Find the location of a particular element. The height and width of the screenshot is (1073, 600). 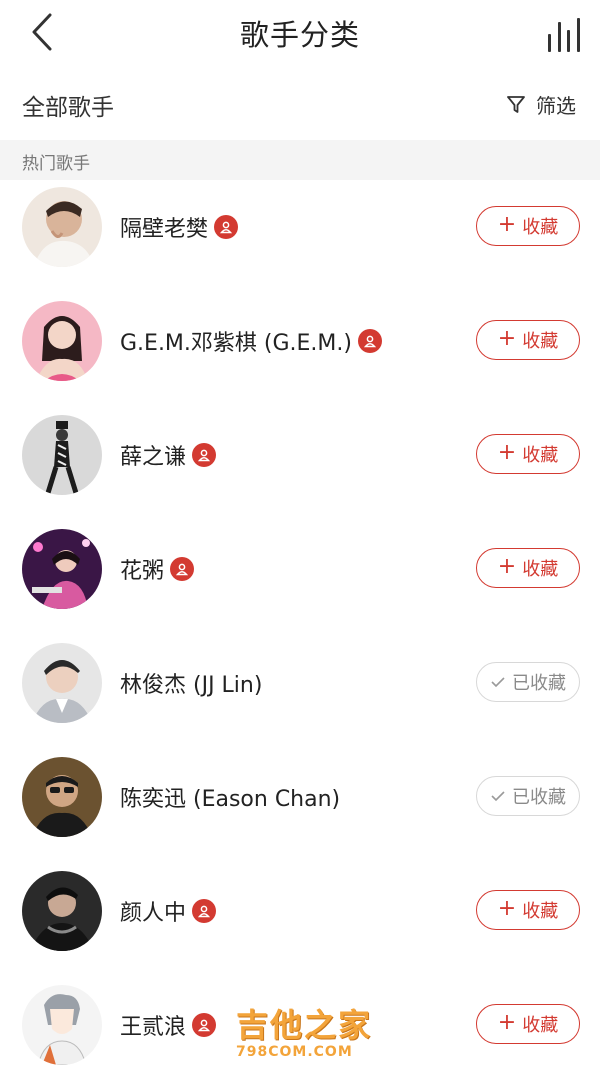

singer-name: 陈奕迅 (Eason Chan) is located at coordinates (230, 799).